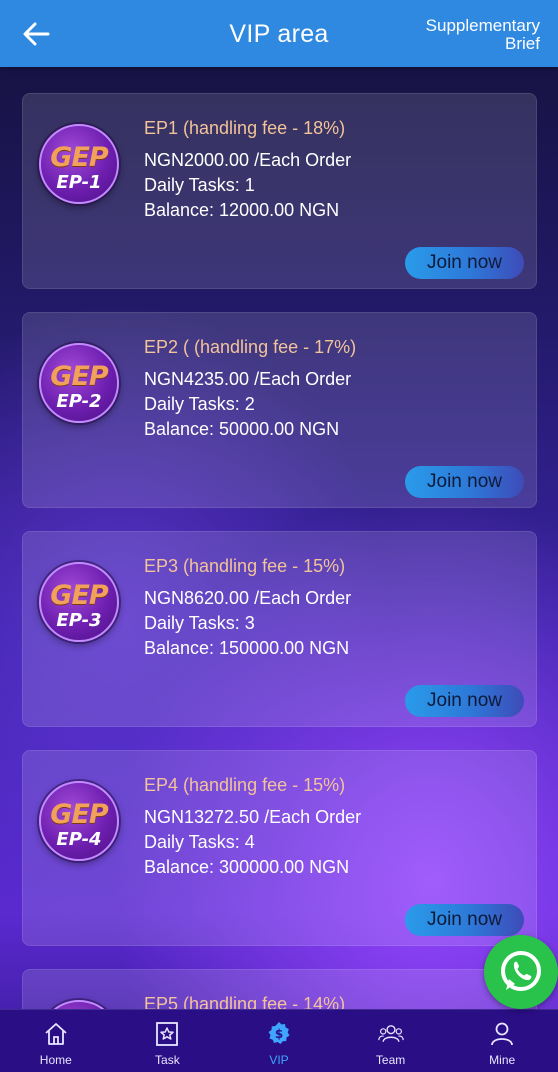 The image size is (558, 1072). I want to click on badge-level: EP-2, so click(79, 401).